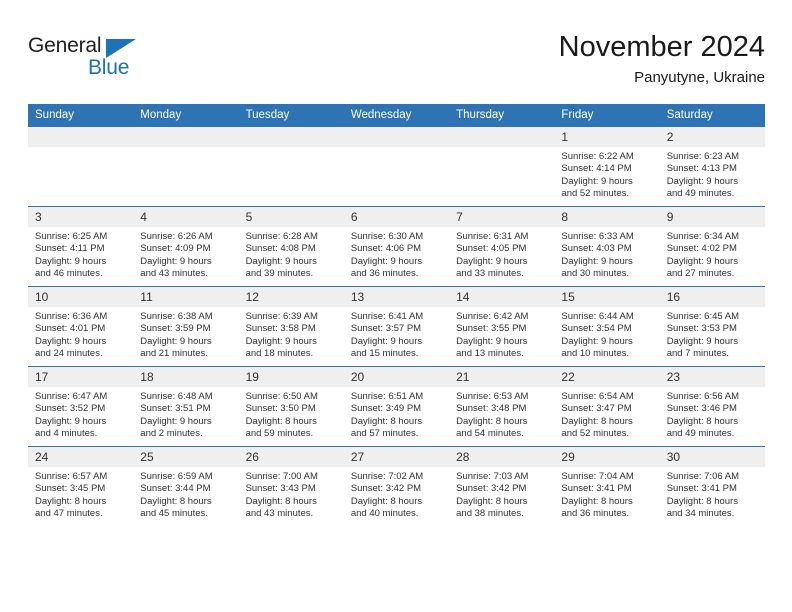 The width and height of the screenshot is (792, 612). Describe the element at coordinates (712, 377) in the screenshot. I see `day-number: 23` at that location.